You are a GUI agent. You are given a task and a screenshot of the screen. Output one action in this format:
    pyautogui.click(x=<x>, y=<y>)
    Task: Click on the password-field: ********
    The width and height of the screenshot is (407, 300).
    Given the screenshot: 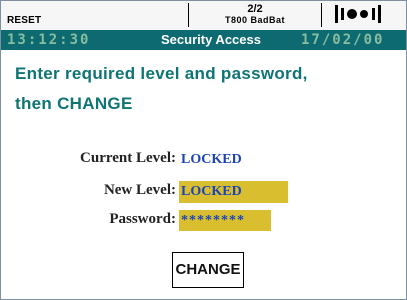 What is the action you would take?
    pyautogui.click(x=225, y=220)
    